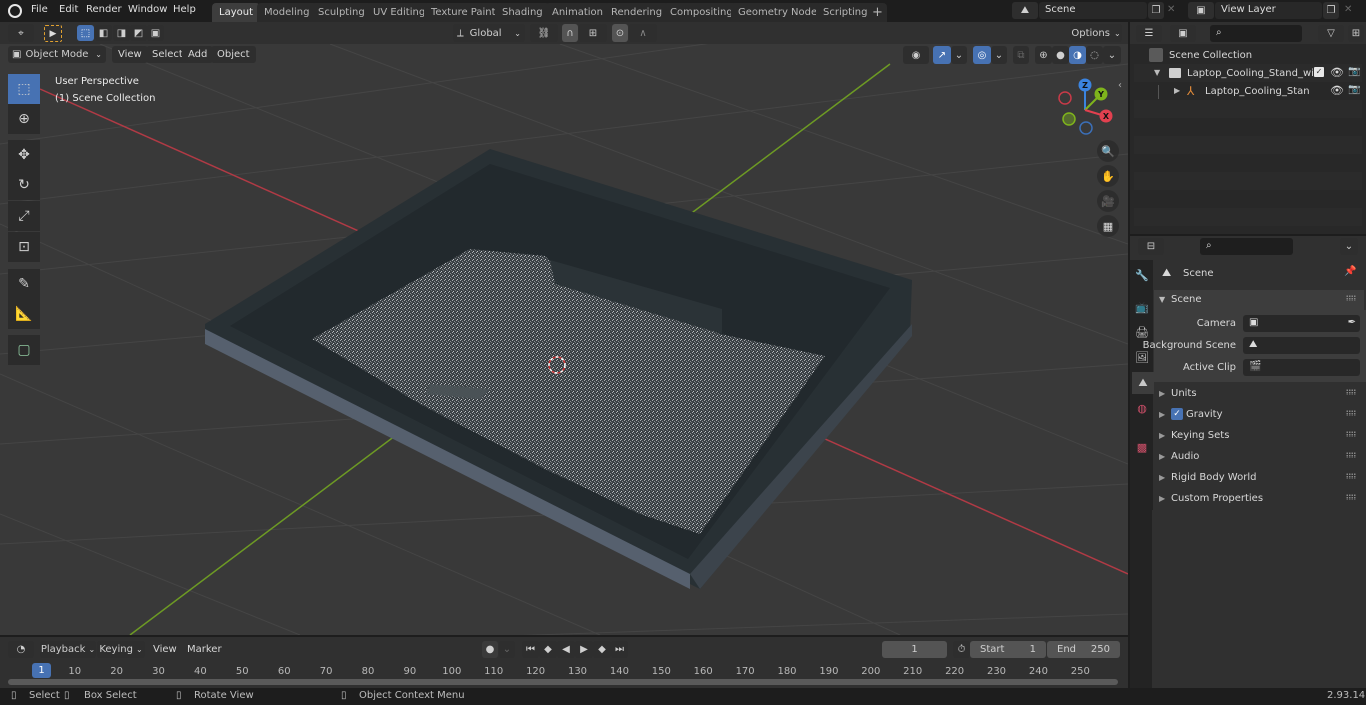 The image size is (1366, 705). What do you see at coordinates (1151, 246) in the screenshot?
I see `properties-editor-type-button: ⊟` at bounding box center [1151, 246].